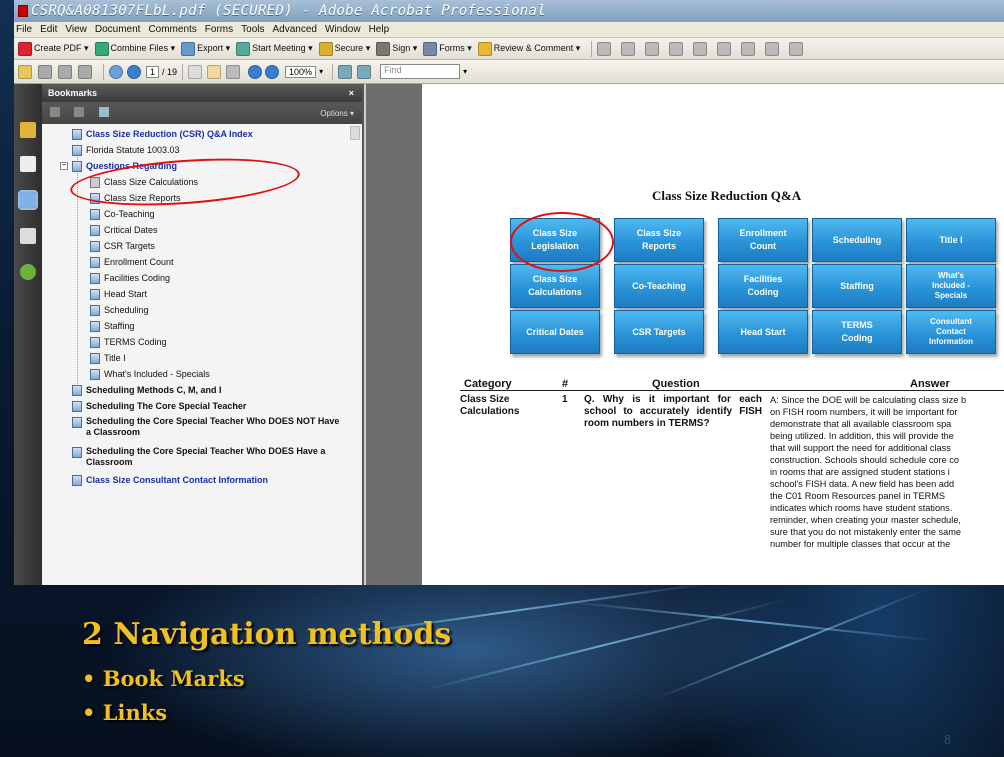 Image resolution: width=1004 pixels, height=757 pixels. Describe the element at coordinates (724, 48) in the screenshot. I see `table-tool-icon` at that location.